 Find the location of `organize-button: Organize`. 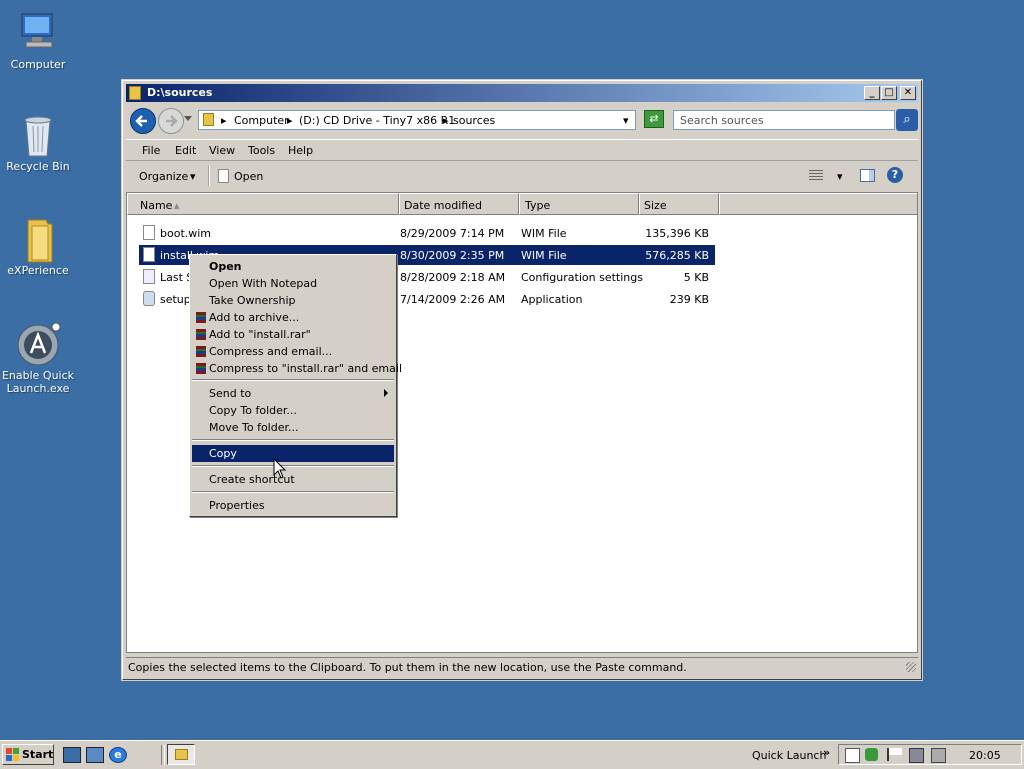

organize-button: Organize is located at coordinates (163, 176).